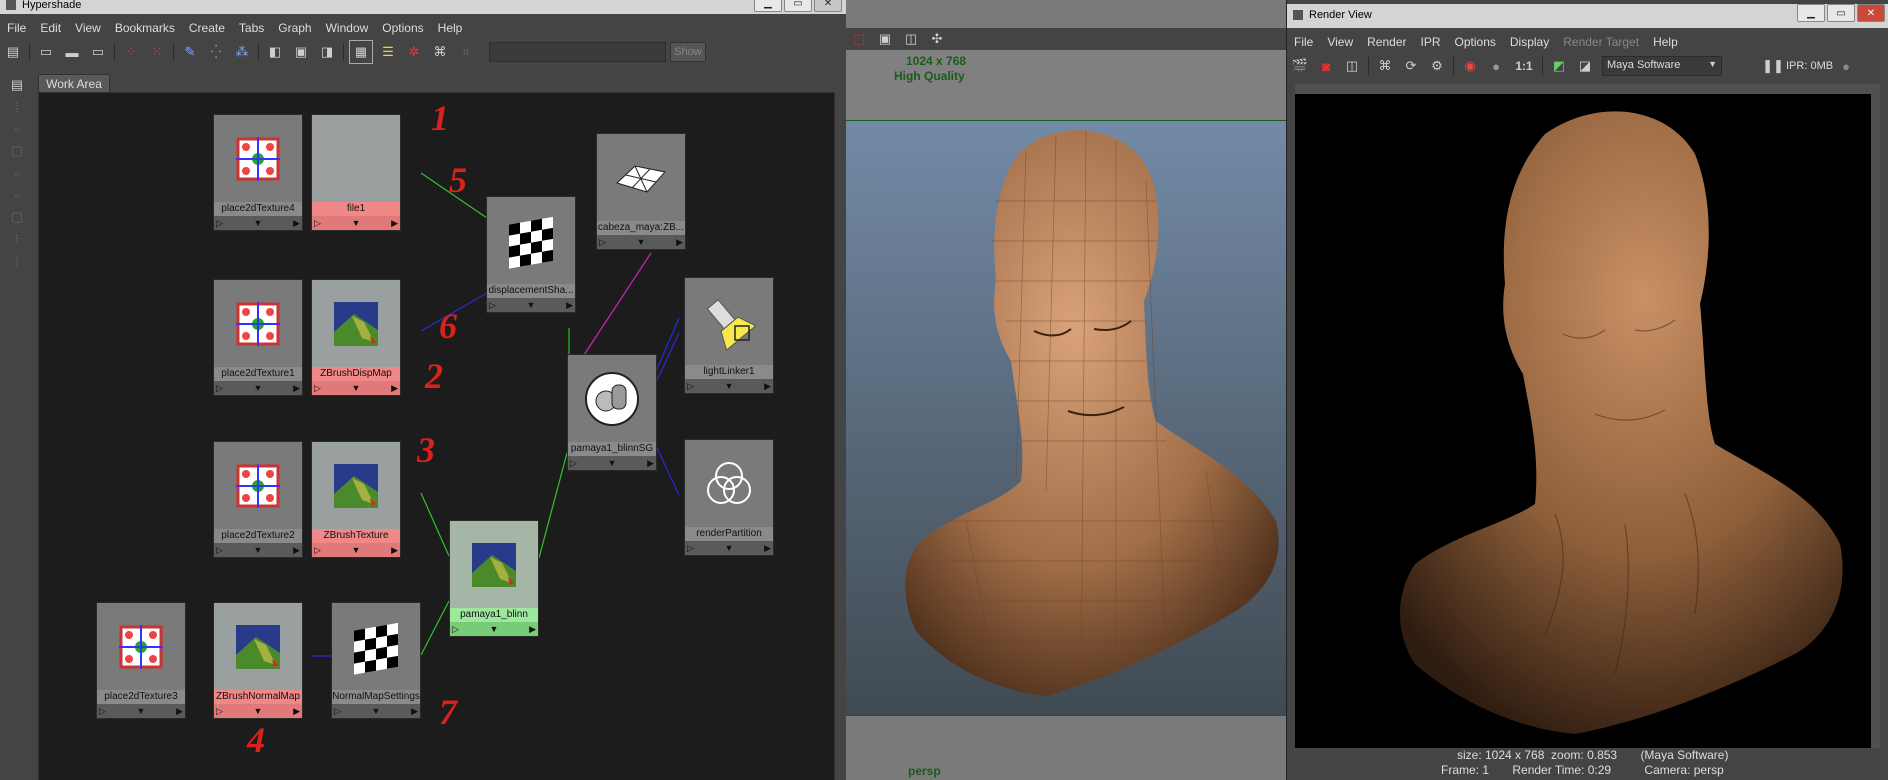 Image resolution: width=1888 pixels, height=780 pixels. Describe the element at coordinates (17, 151) in the screenshot. I see `strip-icon-4: ▢` at that location.